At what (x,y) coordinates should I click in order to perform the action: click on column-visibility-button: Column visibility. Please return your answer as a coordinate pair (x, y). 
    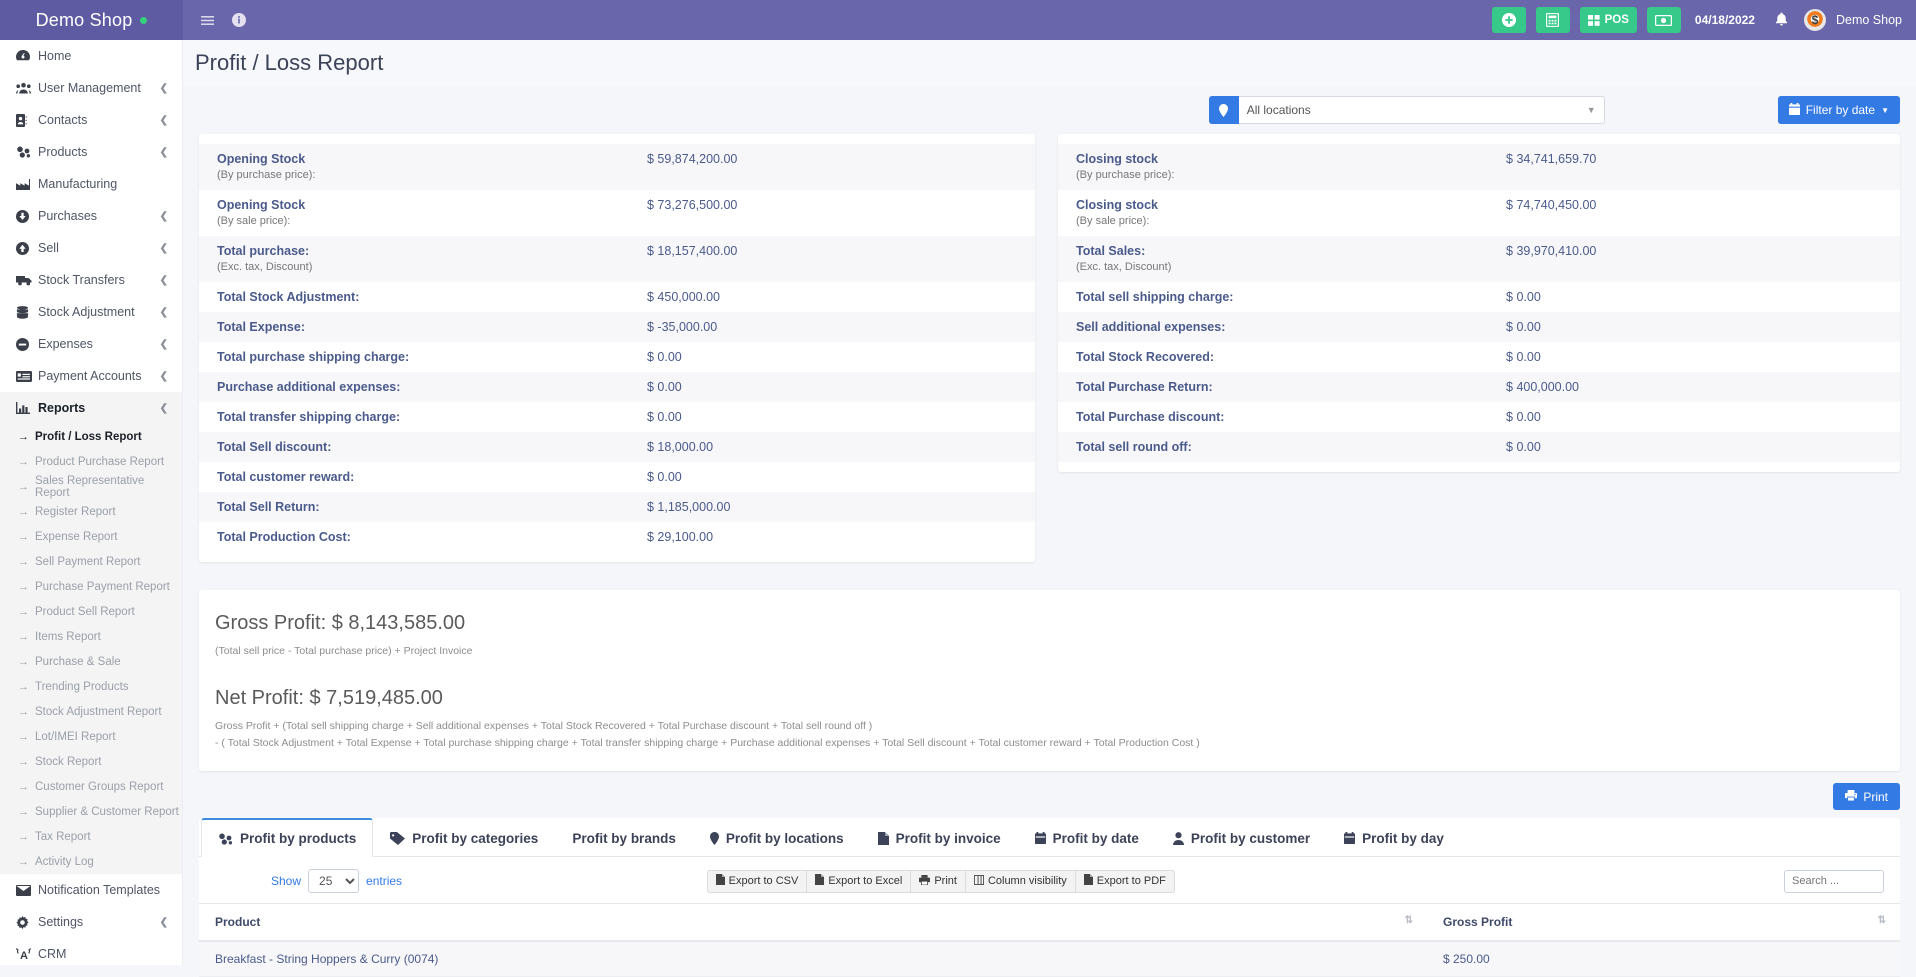
    Looking at the image, I should click on (1019, 881).